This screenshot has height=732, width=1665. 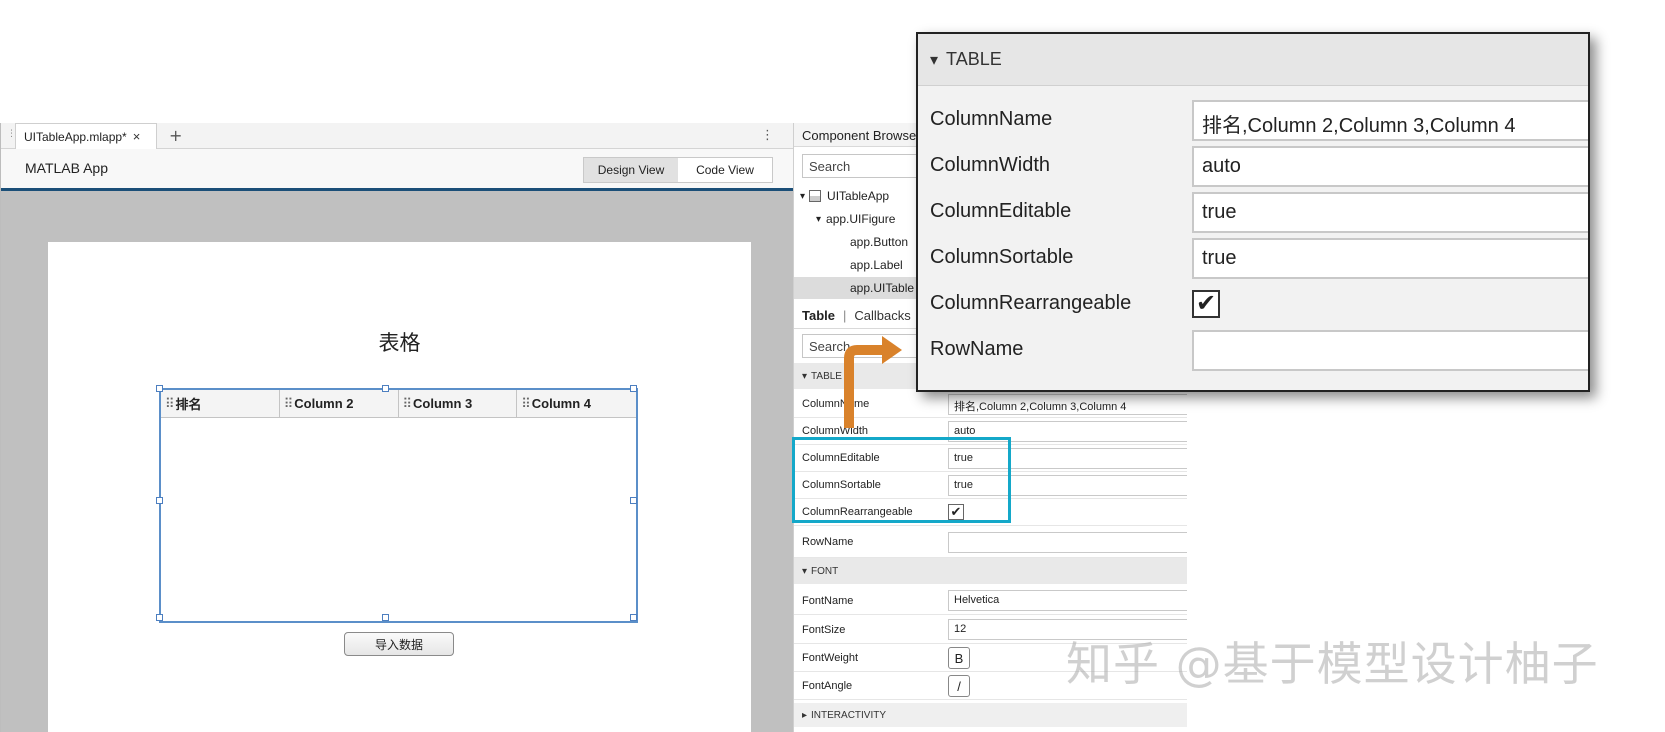 I want to click on section-interactivity-header: ▸ INTERACTIVITY, so click(x=990, y=715).